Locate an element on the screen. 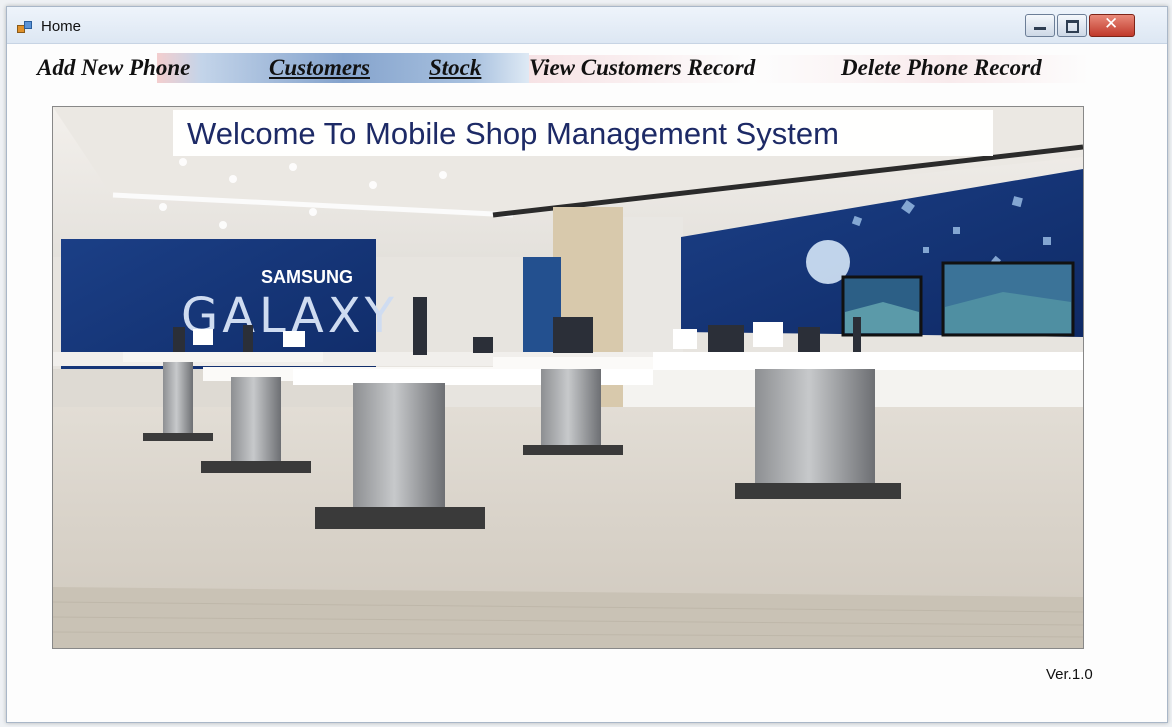  close-icon: ✕ is located at coordinates (1111, 24).